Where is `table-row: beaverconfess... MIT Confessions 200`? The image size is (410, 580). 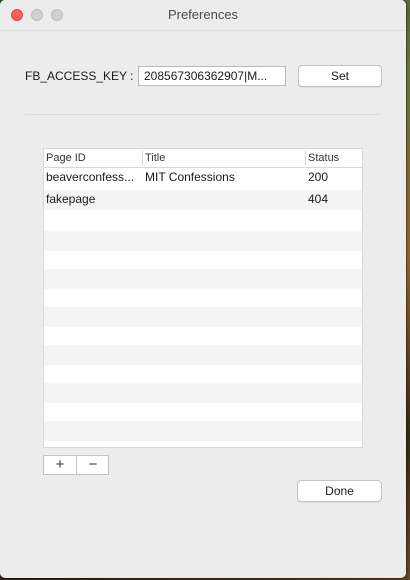 table-row: beaverconfess... MIT Confessions 200 is located at coordinates (203, 178).